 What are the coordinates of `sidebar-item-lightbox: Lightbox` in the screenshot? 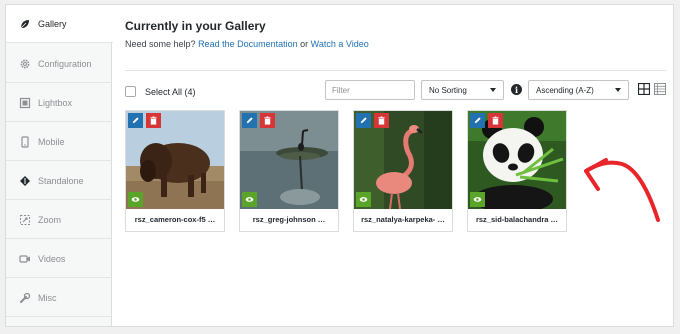 It's located at (59, 103).